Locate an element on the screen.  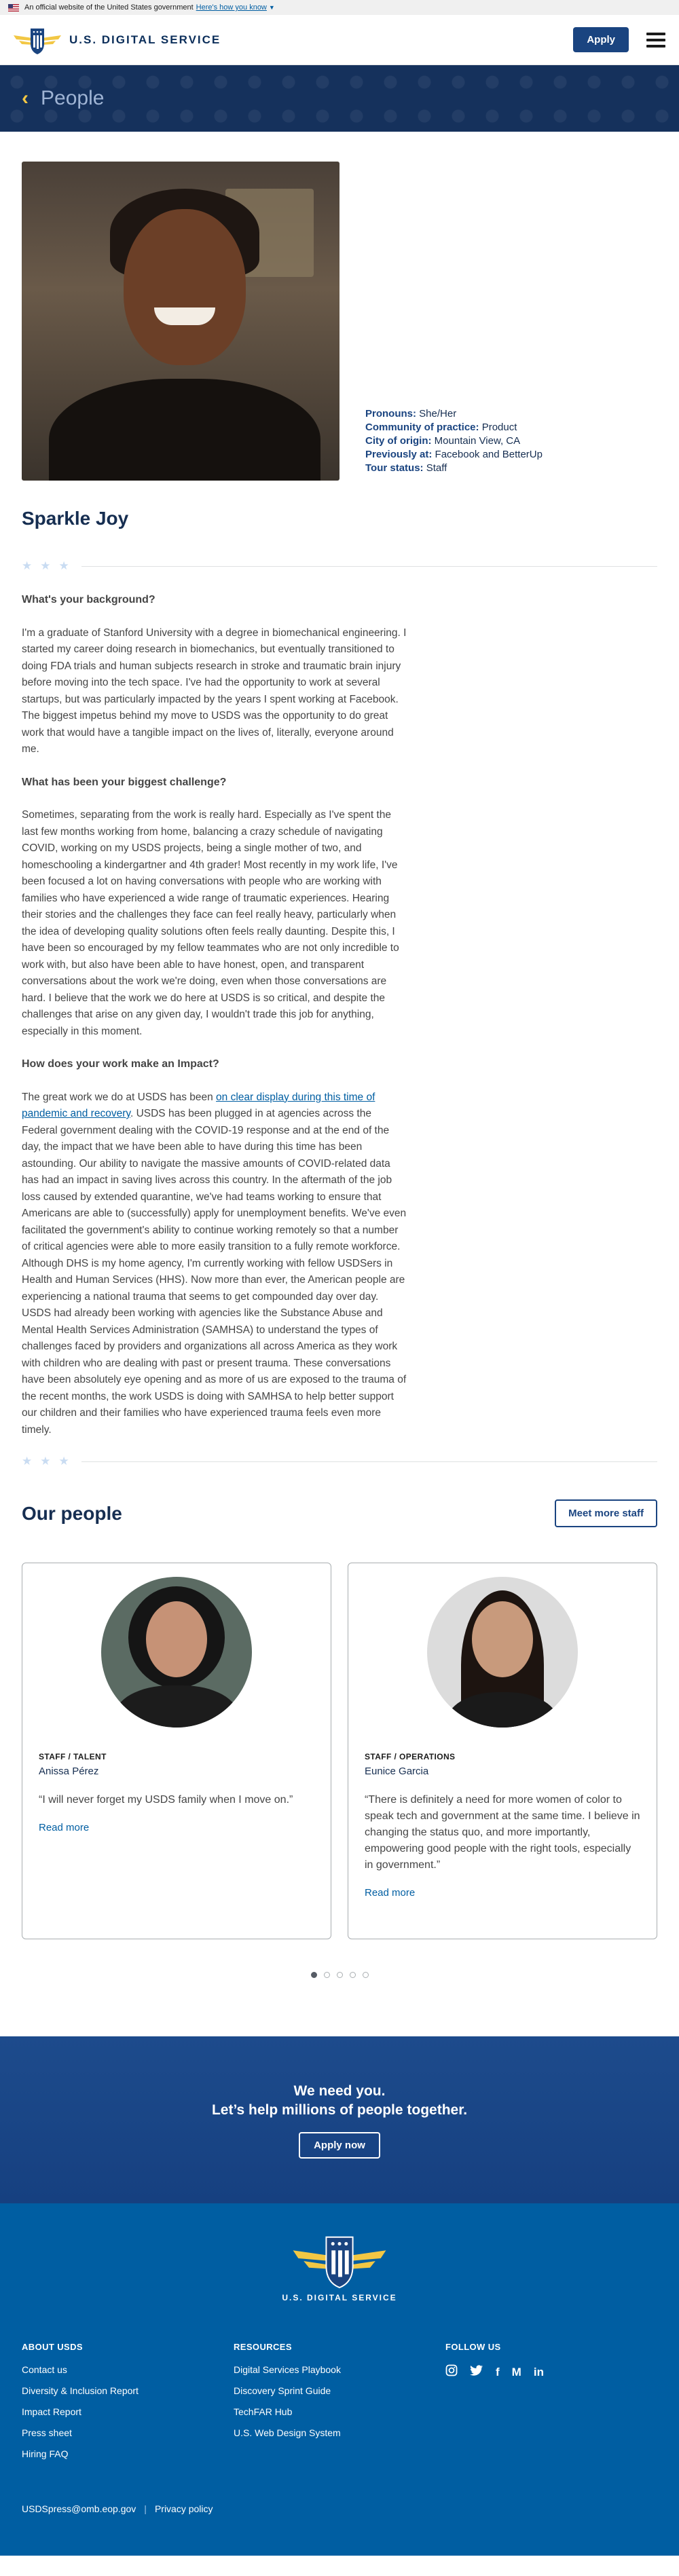
site-logo: U.S. DIGITAL SERVICE is located at coordinates (117, 40).